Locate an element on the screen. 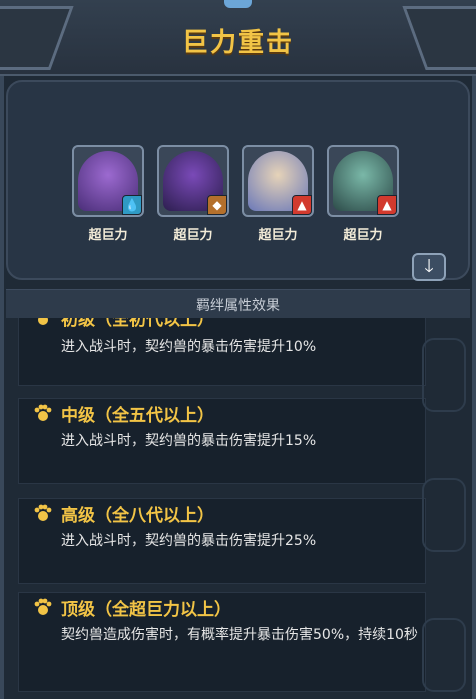 The width and height of the screenshot is (476, 699). beast-card-1: 💧 is located at coordinates (108, 181).